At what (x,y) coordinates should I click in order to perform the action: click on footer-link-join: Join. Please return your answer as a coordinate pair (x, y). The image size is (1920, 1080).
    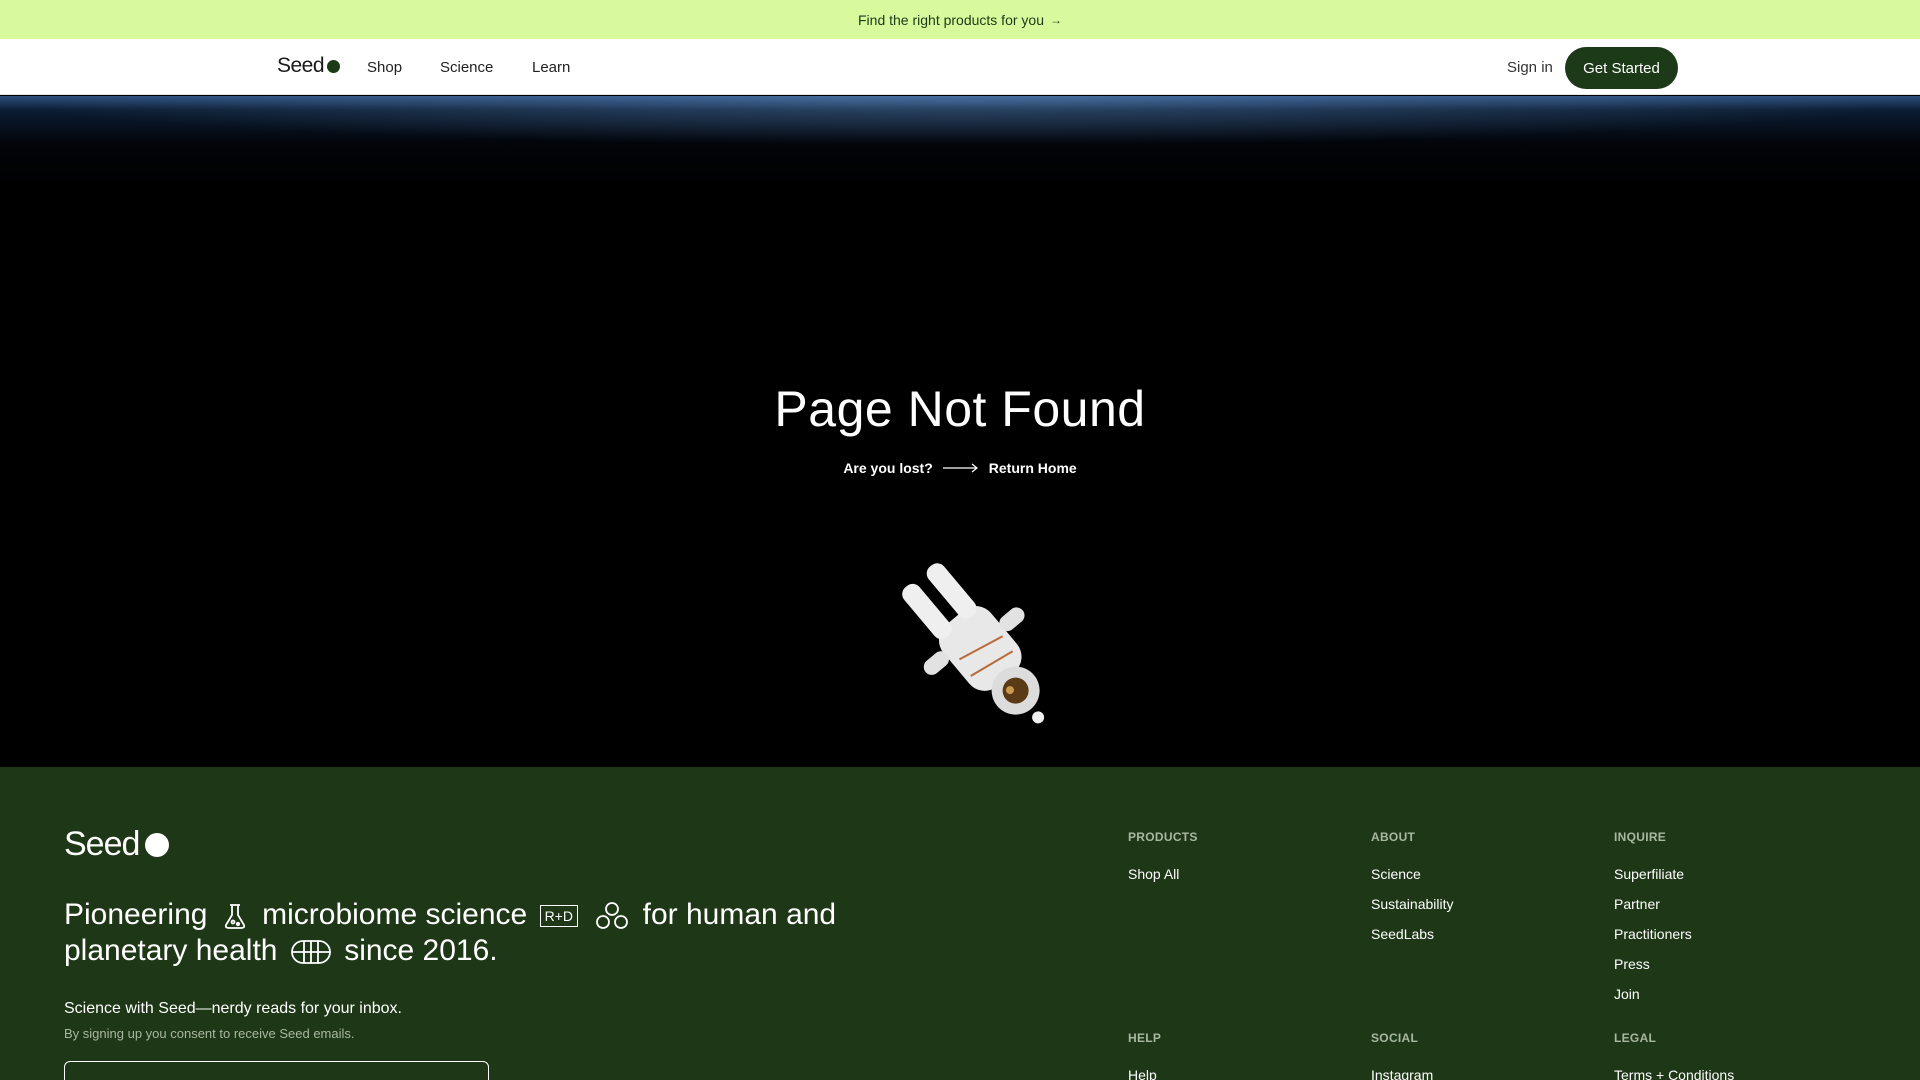
    Looking at the image, I should click on (1653, 994).